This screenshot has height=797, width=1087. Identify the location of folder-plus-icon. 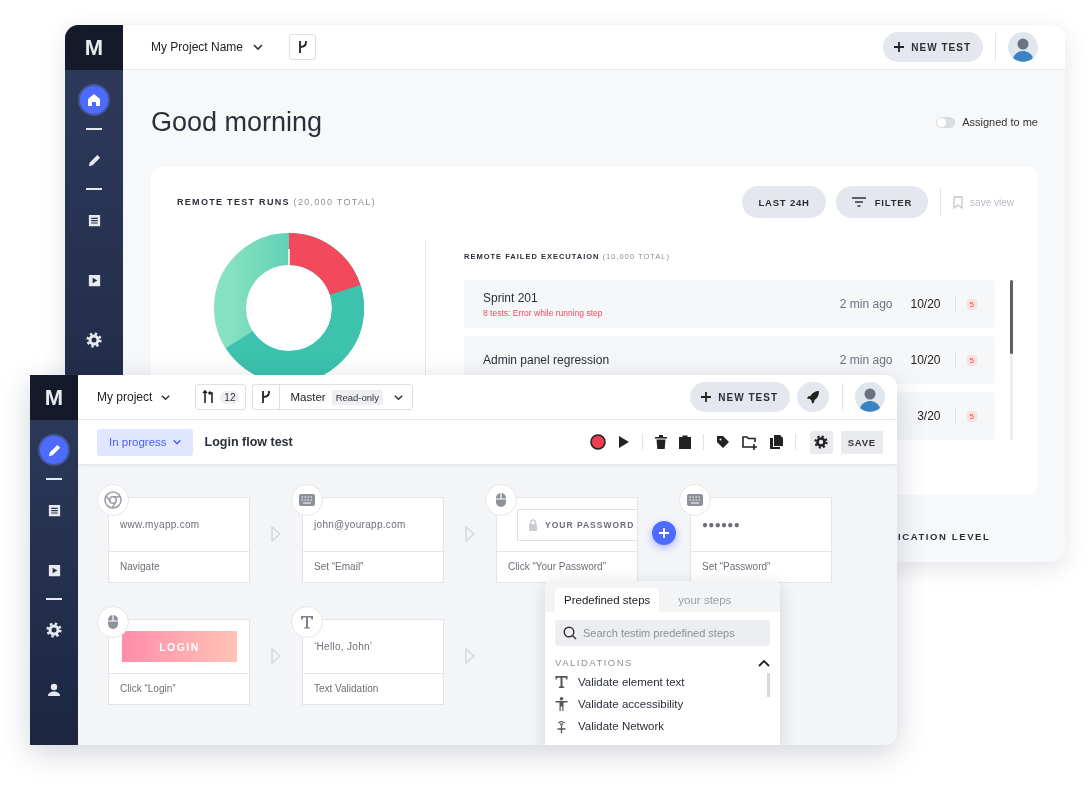
(749, 442).